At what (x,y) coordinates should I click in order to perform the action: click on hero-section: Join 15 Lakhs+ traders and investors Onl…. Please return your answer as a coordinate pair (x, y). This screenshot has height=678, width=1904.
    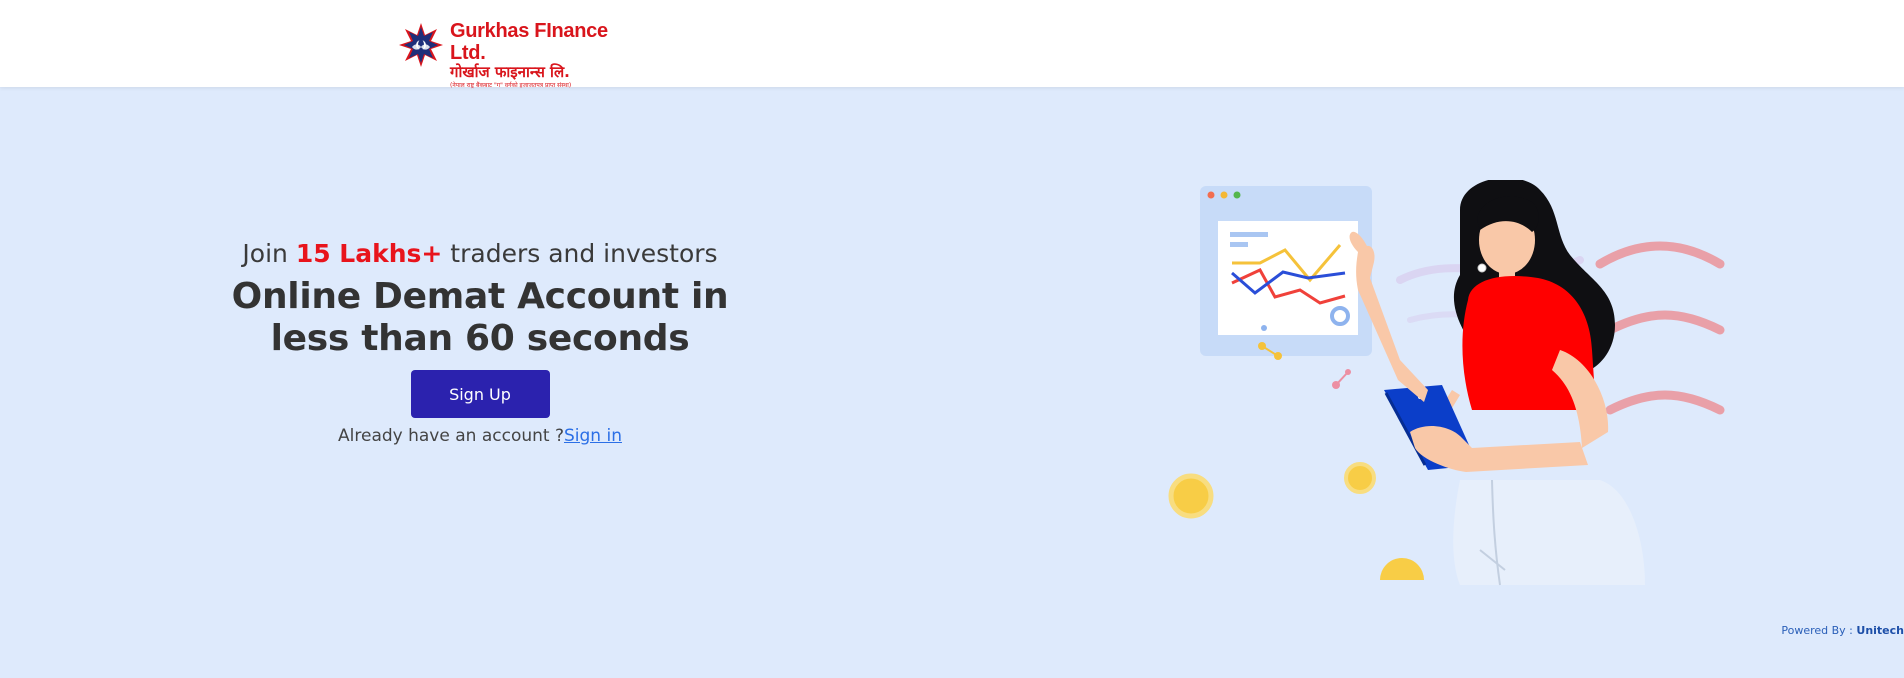
    Looking at the image, I should click on (480, 342).